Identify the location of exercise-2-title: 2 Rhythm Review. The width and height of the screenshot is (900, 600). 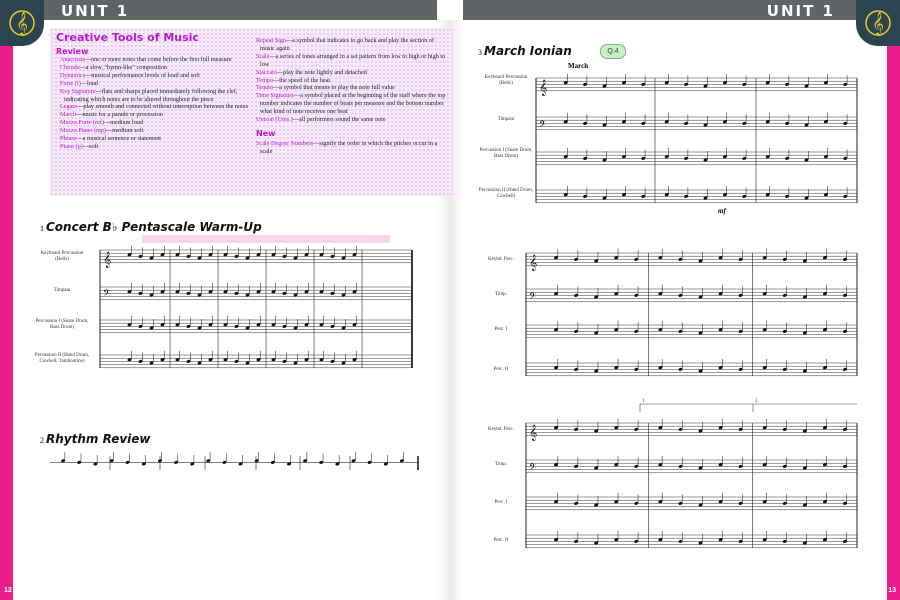
(95, 439).